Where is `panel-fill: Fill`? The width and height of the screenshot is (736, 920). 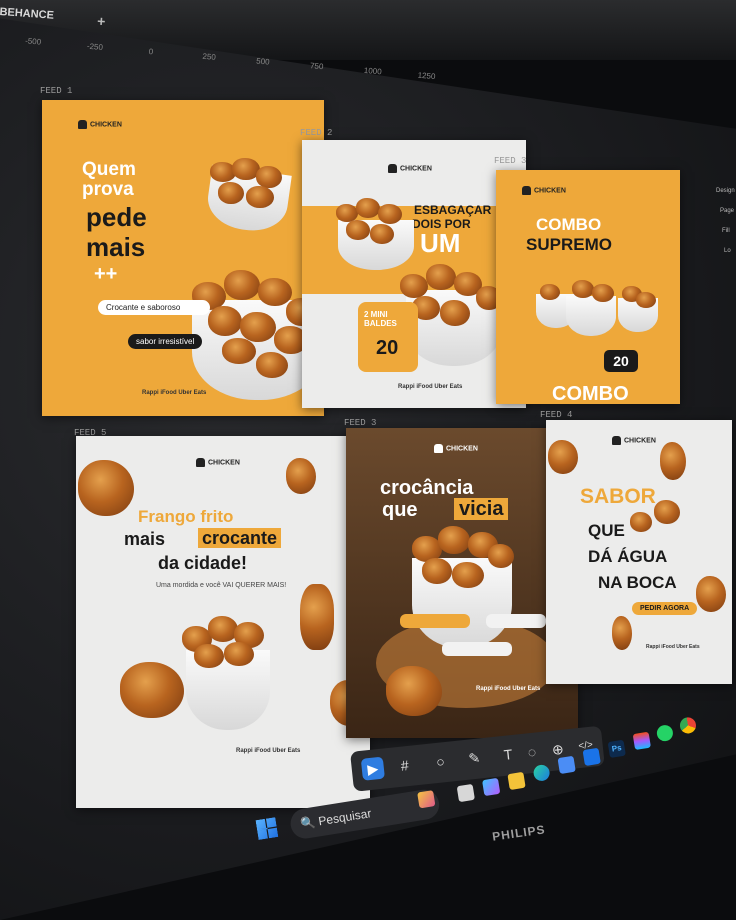
panel-fill: Fill is located at coordinates (726, 231).